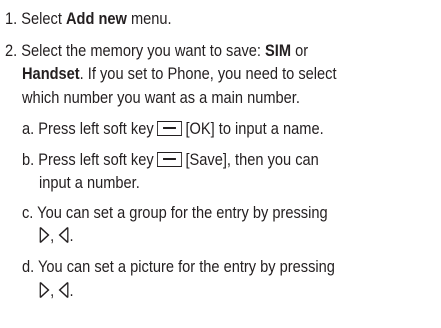  What do you see at coordinates (254, 128) in the screenshot?
I see `substep-a-text-after: [OK] to input a name.` at bounding box center [254, 128].